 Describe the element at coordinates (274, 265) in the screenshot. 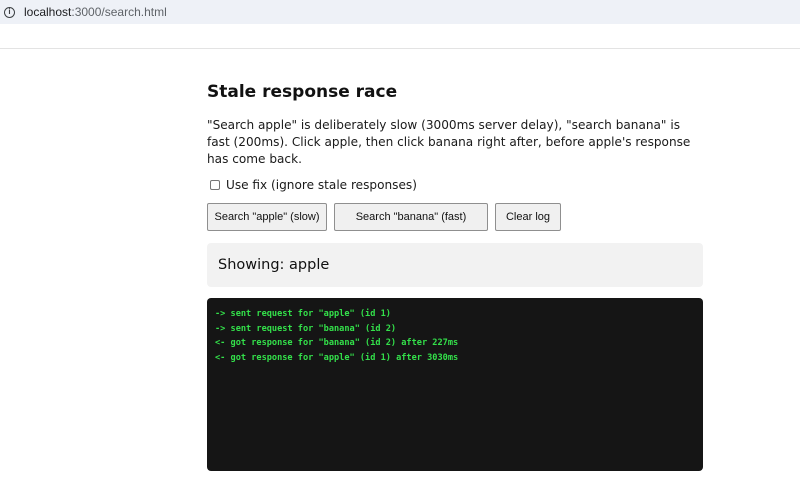

I see `showing-text: Showing: apple` at that location.